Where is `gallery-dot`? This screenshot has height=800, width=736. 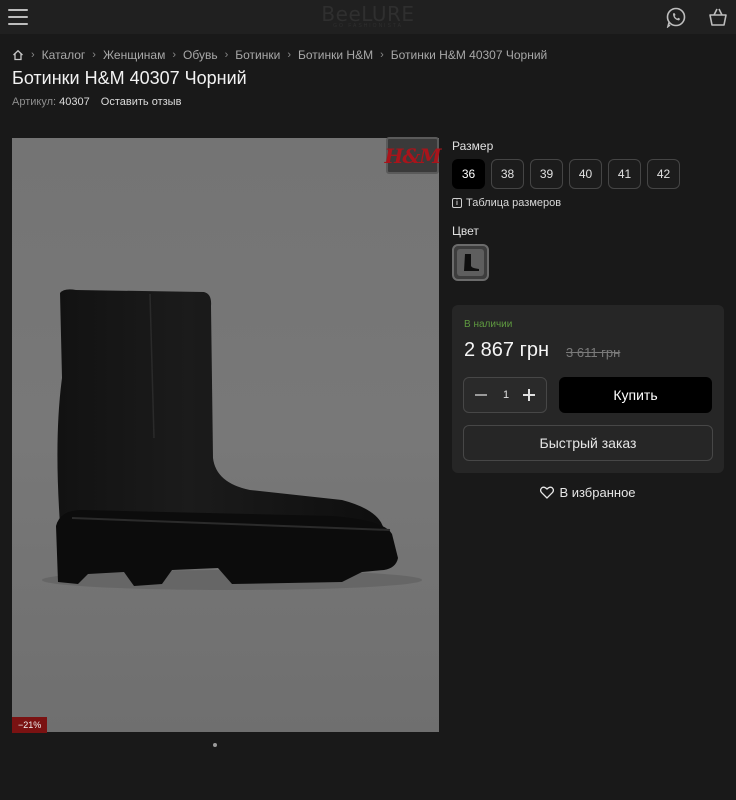
gallery-dot is located at coordinates (215, 745).